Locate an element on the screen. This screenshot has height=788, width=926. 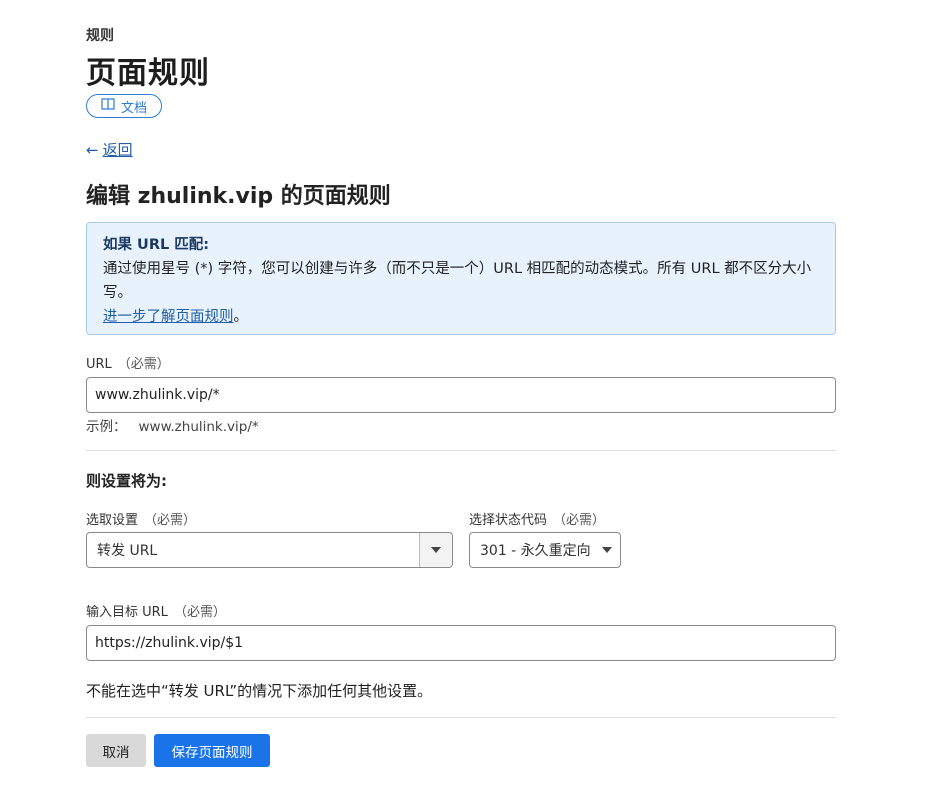
docs-button: 文档 is located at coordinates (124, 106).